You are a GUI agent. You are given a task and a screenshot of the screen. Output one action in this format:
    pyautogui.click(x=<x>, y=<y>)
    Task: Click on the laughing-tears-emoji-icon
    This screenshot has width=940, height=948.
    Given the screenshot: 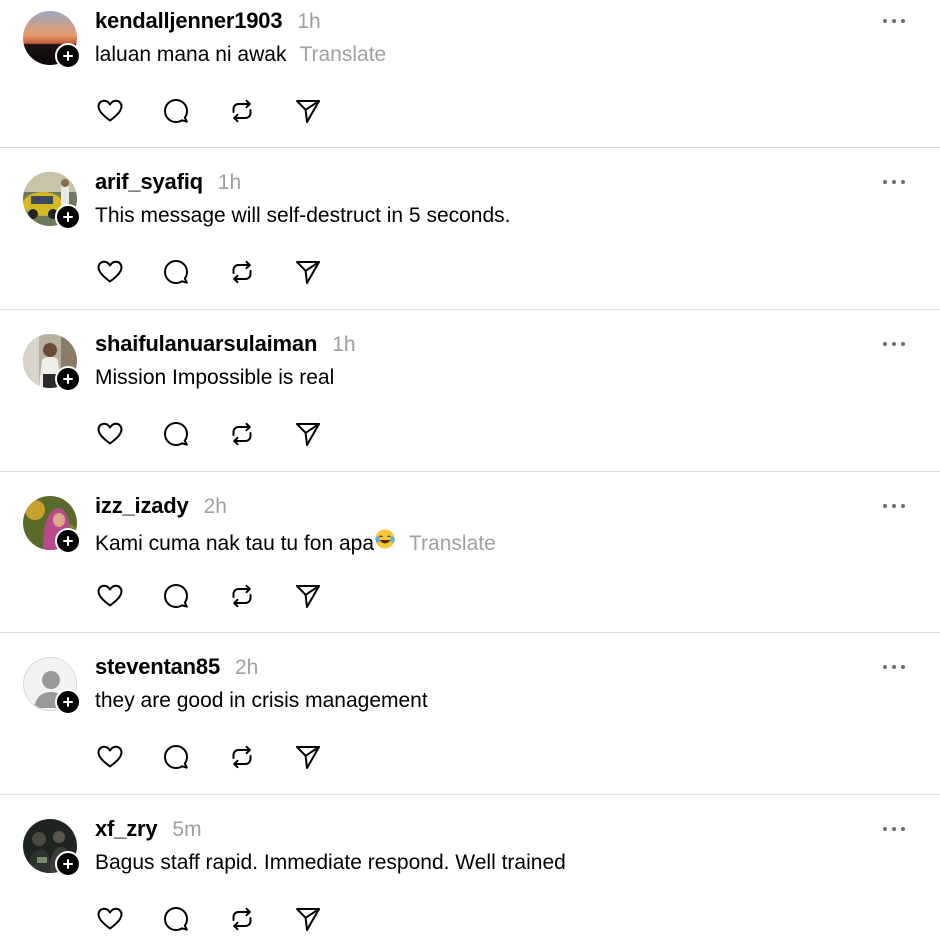 What is the action you would take?
    pyautogui.click(x=385, y=539)
    